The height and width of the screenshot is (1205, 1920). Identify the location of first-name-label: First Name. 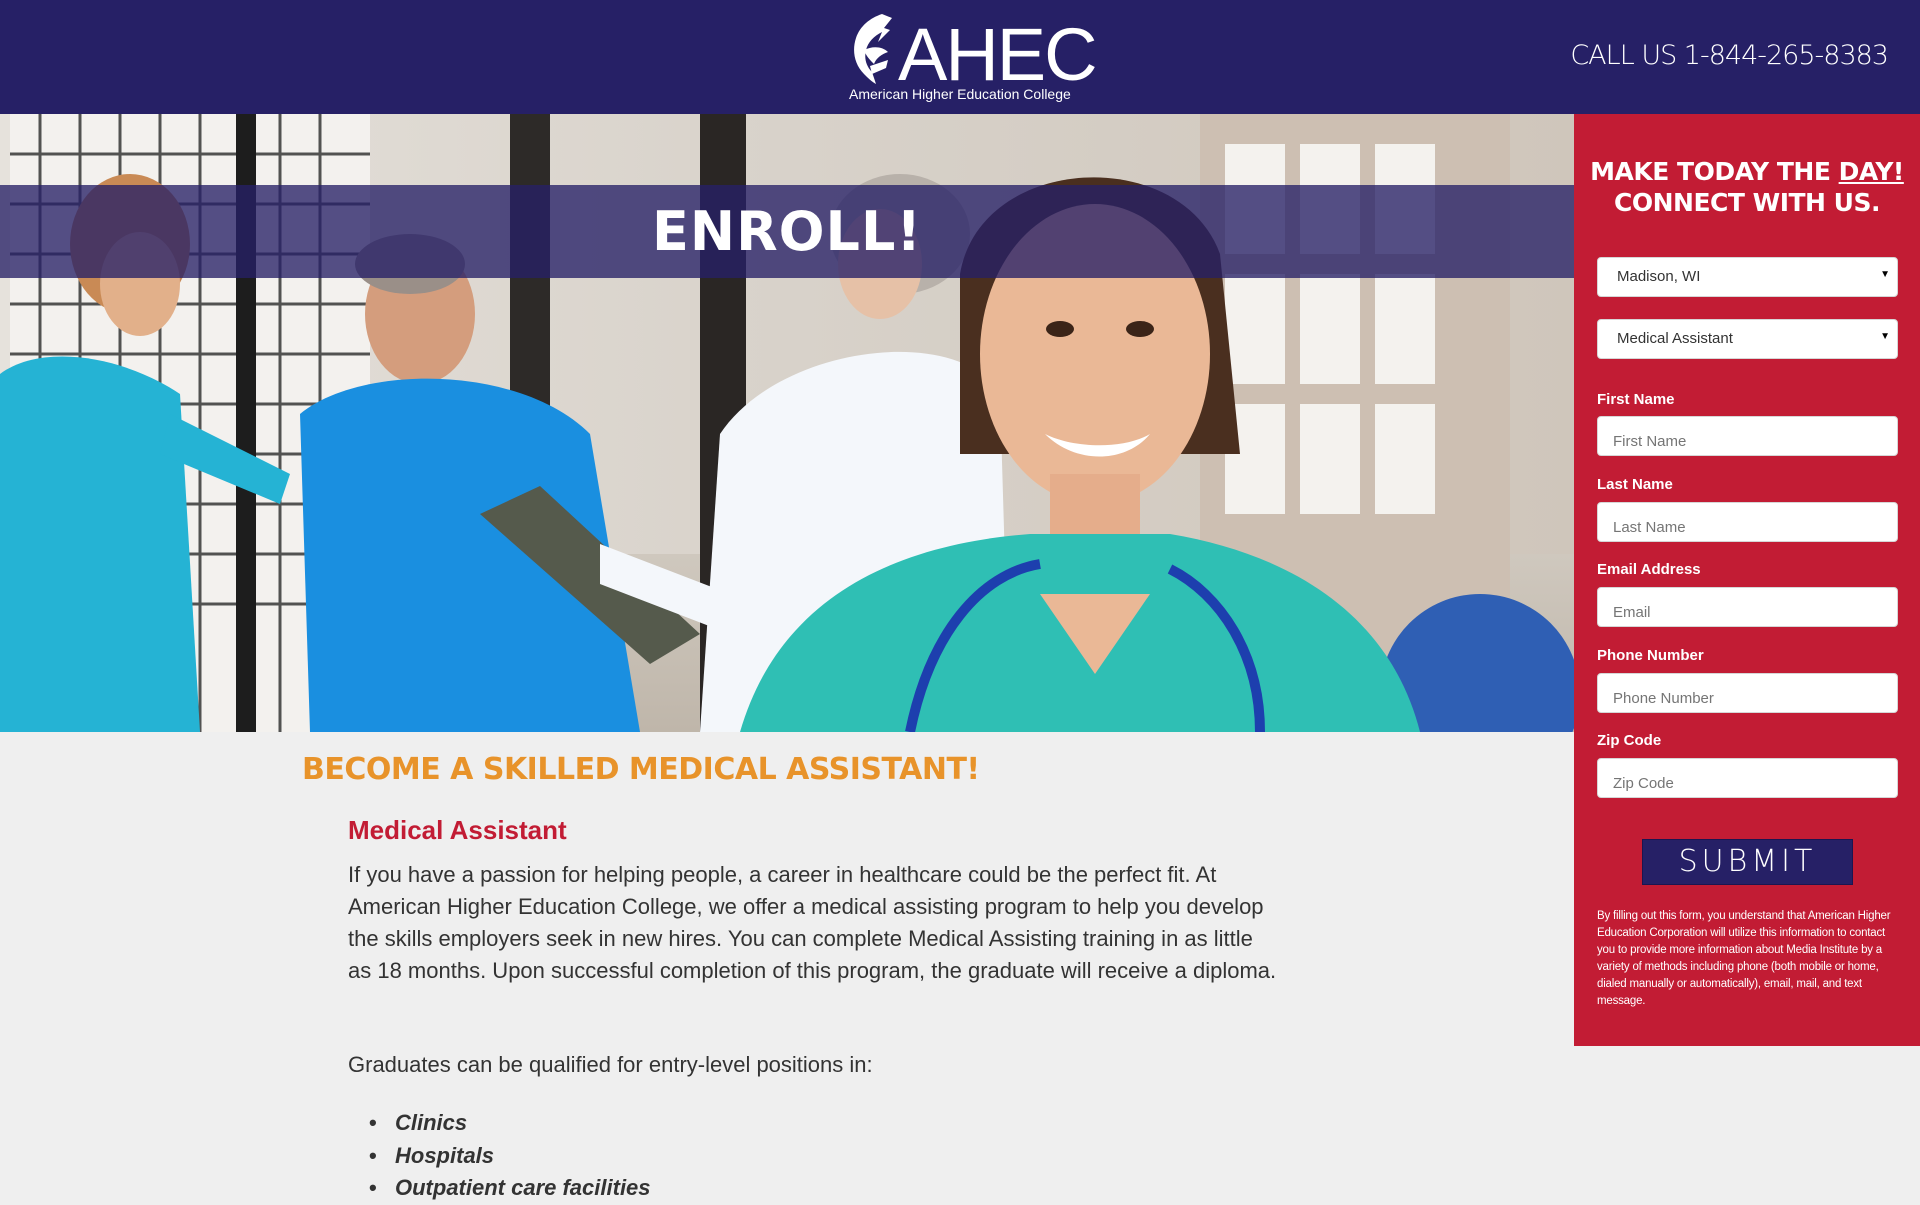
(1636, 399).